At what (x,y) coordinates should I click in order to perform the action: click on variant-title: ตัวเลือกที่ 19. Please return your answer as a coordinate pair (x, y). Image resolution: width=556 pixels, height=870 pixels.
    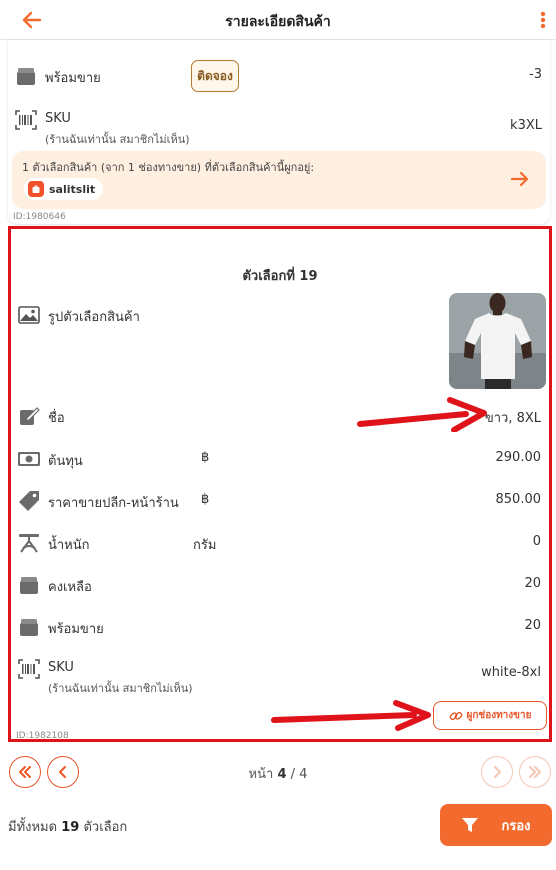
    Looking at the image, I should click on (280, 276).